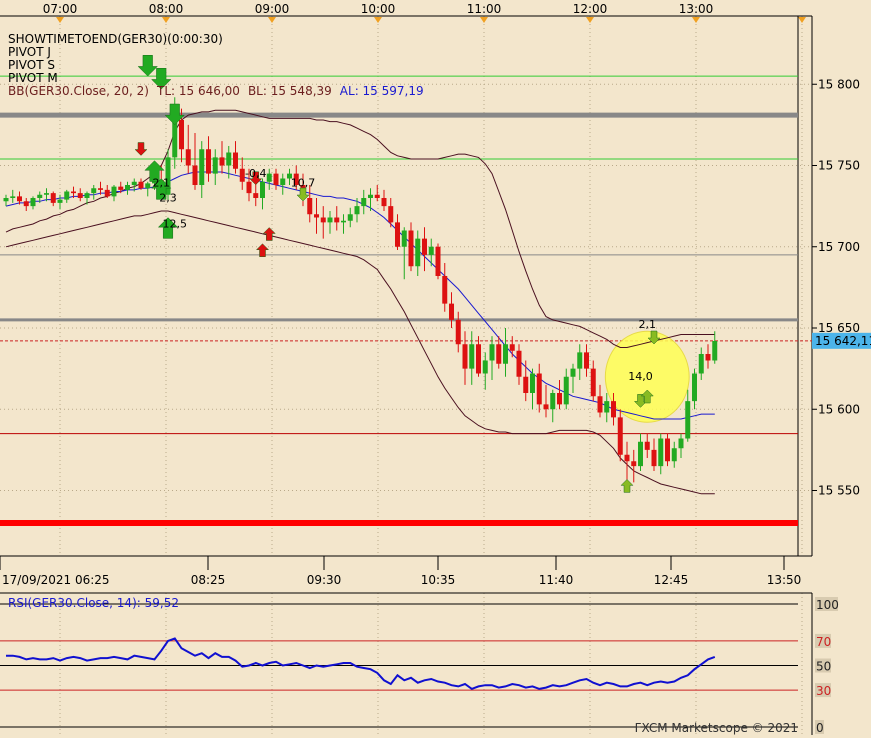 The height and width of the screenshot is (738, 871). Describe the element at coordinates (839, 491) in the screenshot. I see `price-tick-label: 15 550` at that location.